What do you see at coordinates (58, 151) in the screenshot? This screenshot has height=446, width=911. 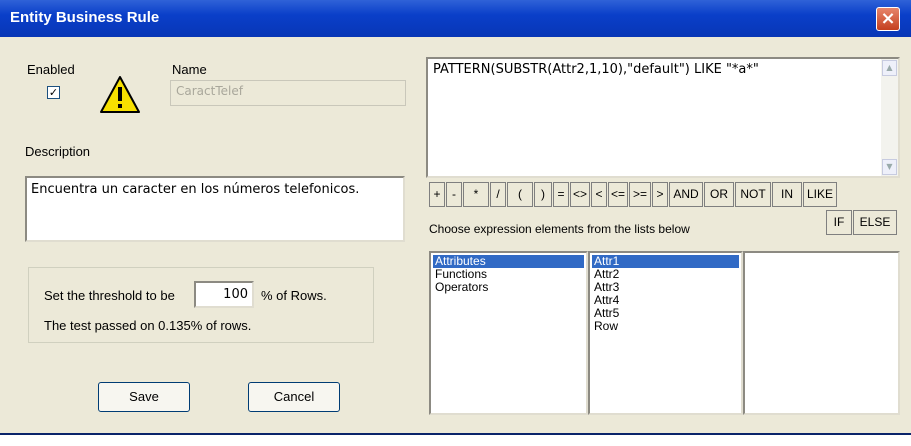 I see `description-label: Description` at bounding box center [58, 151].